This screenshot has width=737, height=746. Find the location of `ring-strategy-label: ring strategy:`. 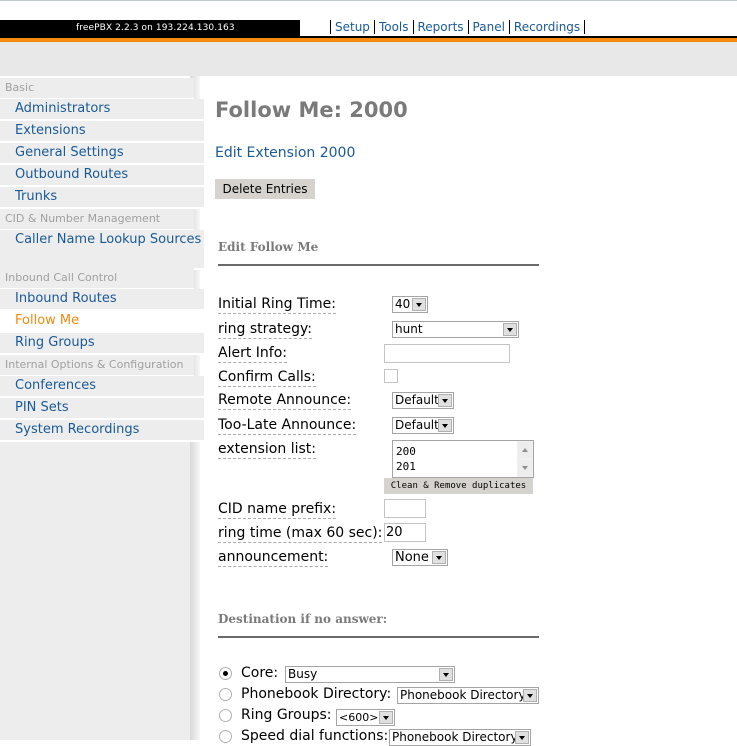

ring-strategy-label: ring strategy: is located at coordinates (265, 330).